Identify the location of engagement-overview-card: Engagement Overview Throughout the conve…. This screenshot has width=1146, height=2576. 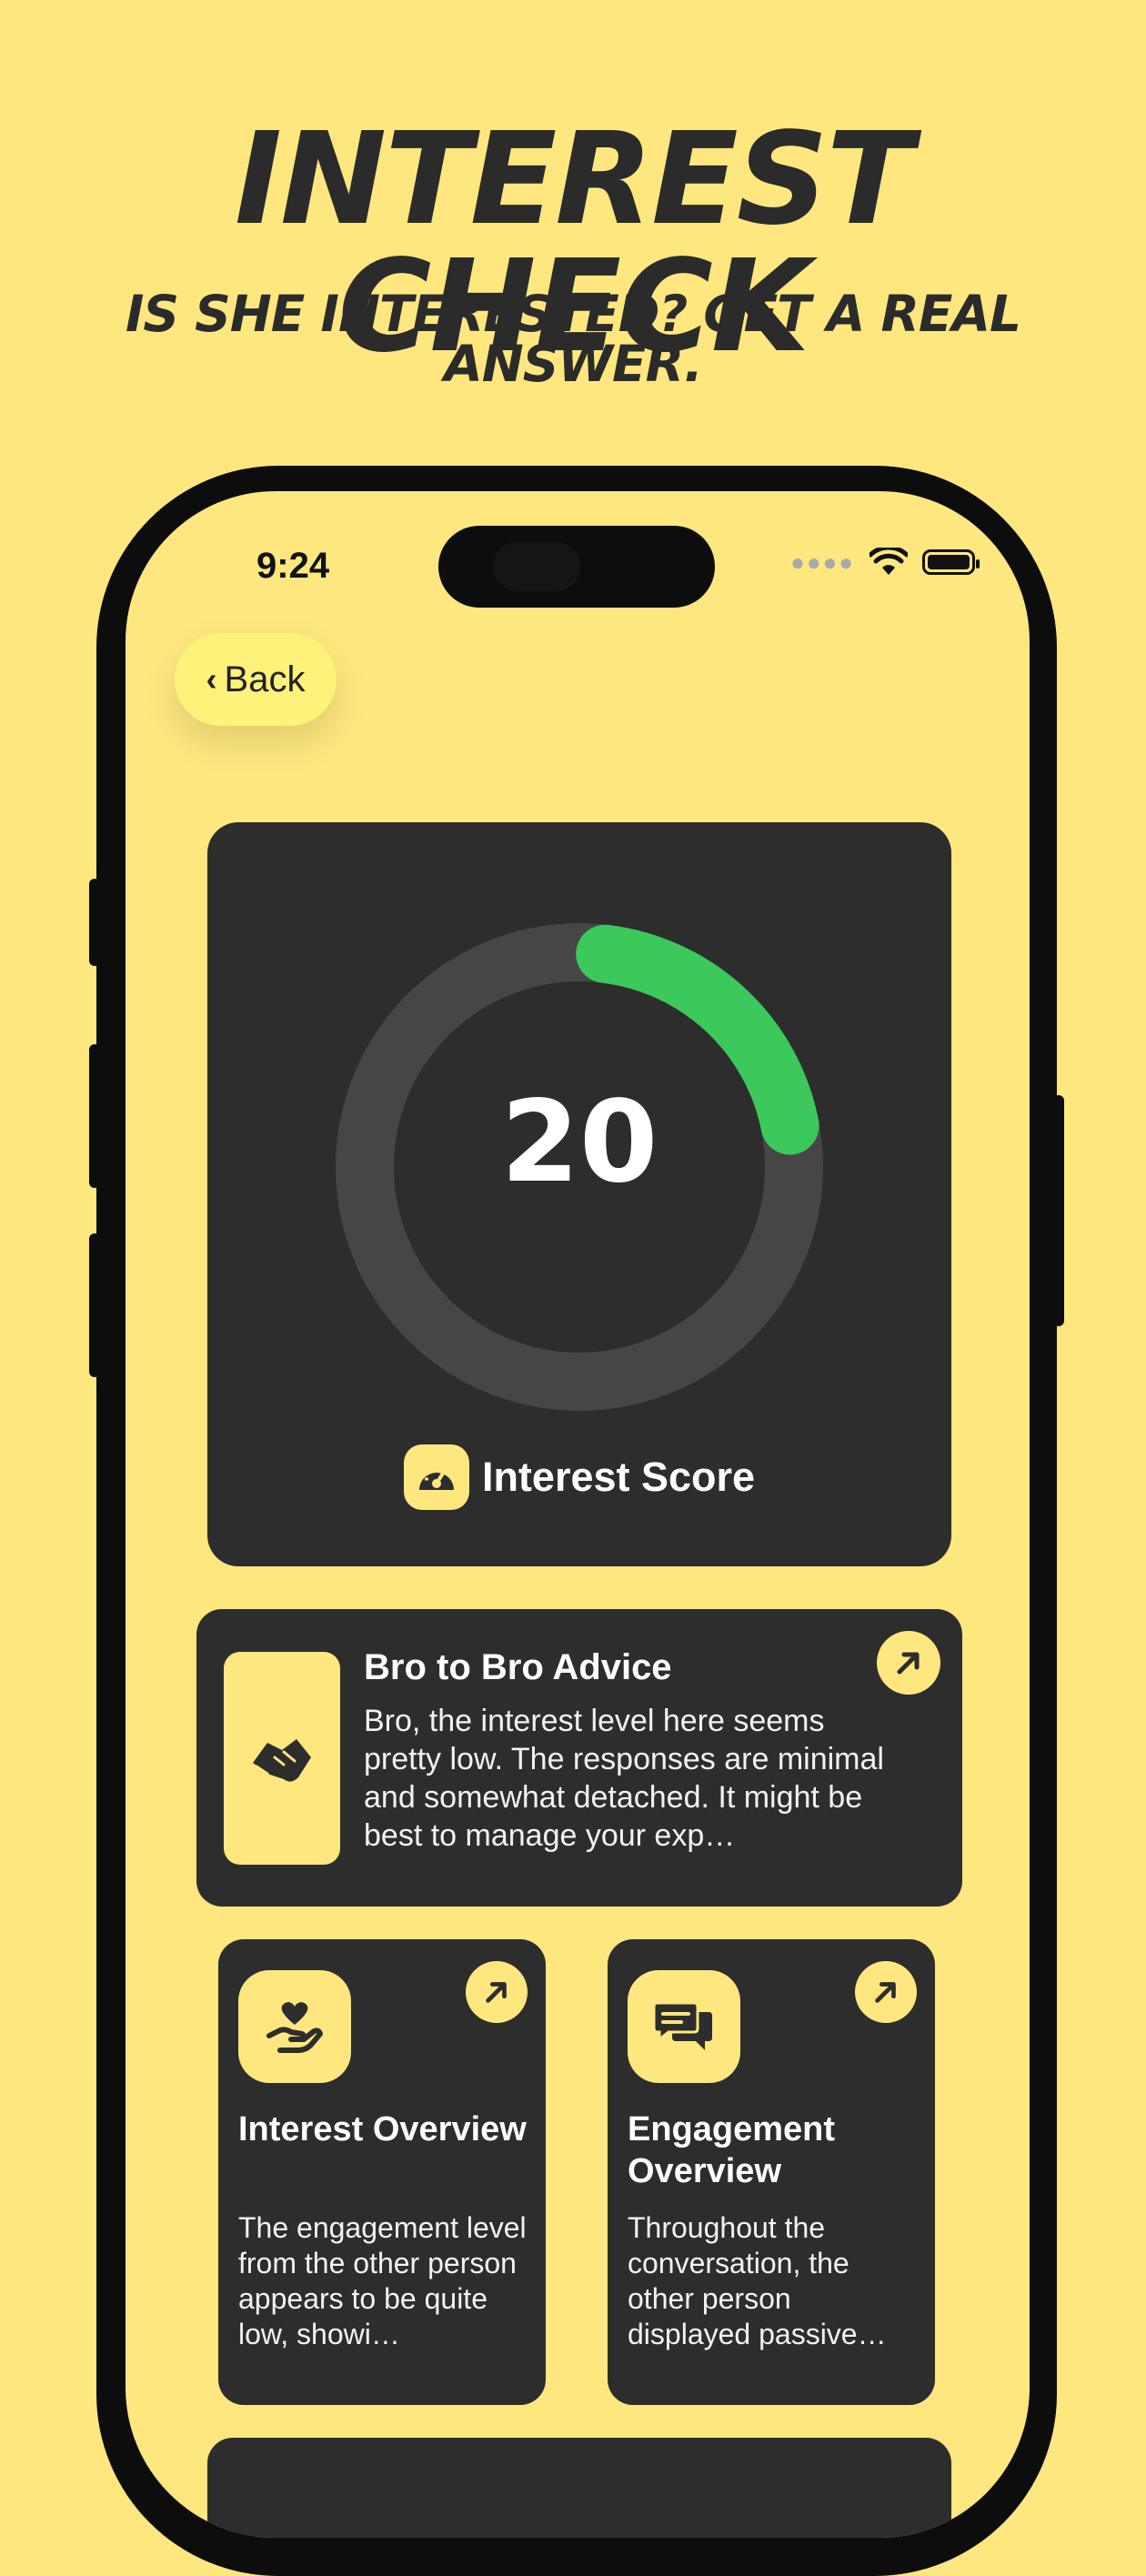
(771, 2172).